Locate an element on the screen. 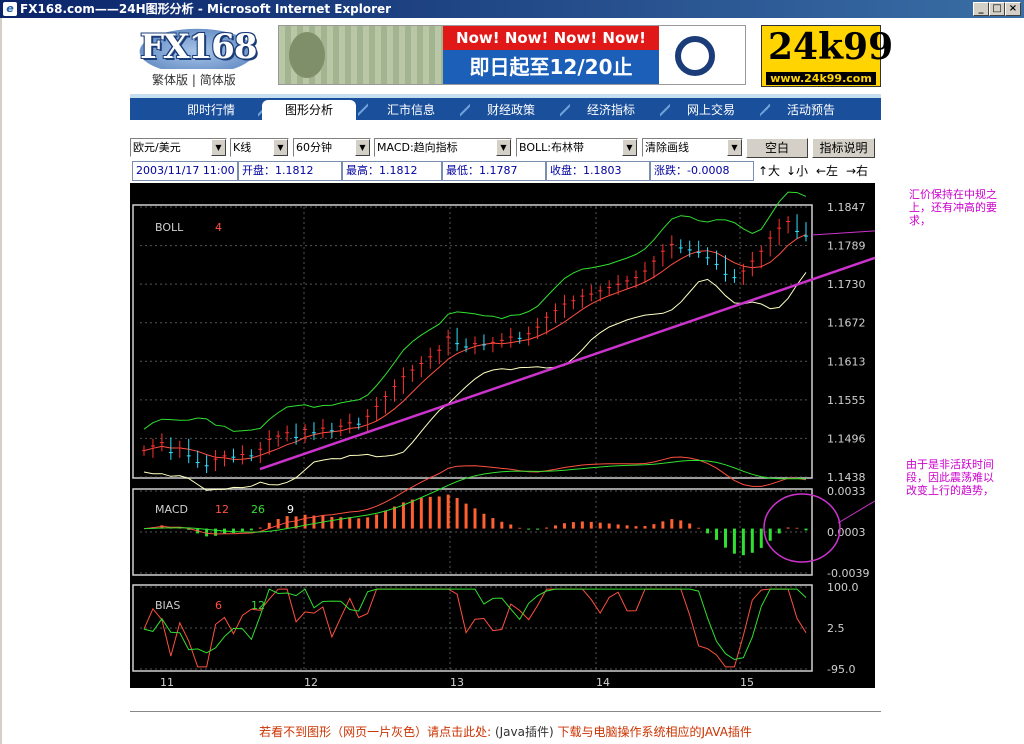  indicator2-value: BOLL:布林带 is located at coordinates (551, 147).